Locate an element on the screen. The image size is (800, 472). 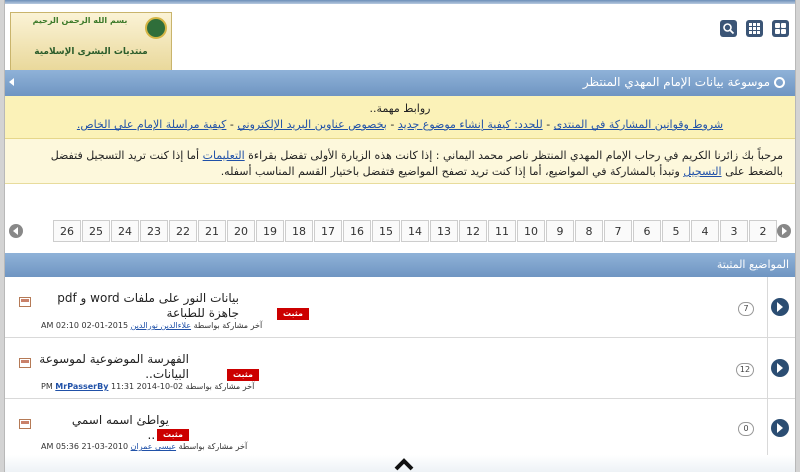
thread-title-suffix: .. is located at coordinates (151, 435).